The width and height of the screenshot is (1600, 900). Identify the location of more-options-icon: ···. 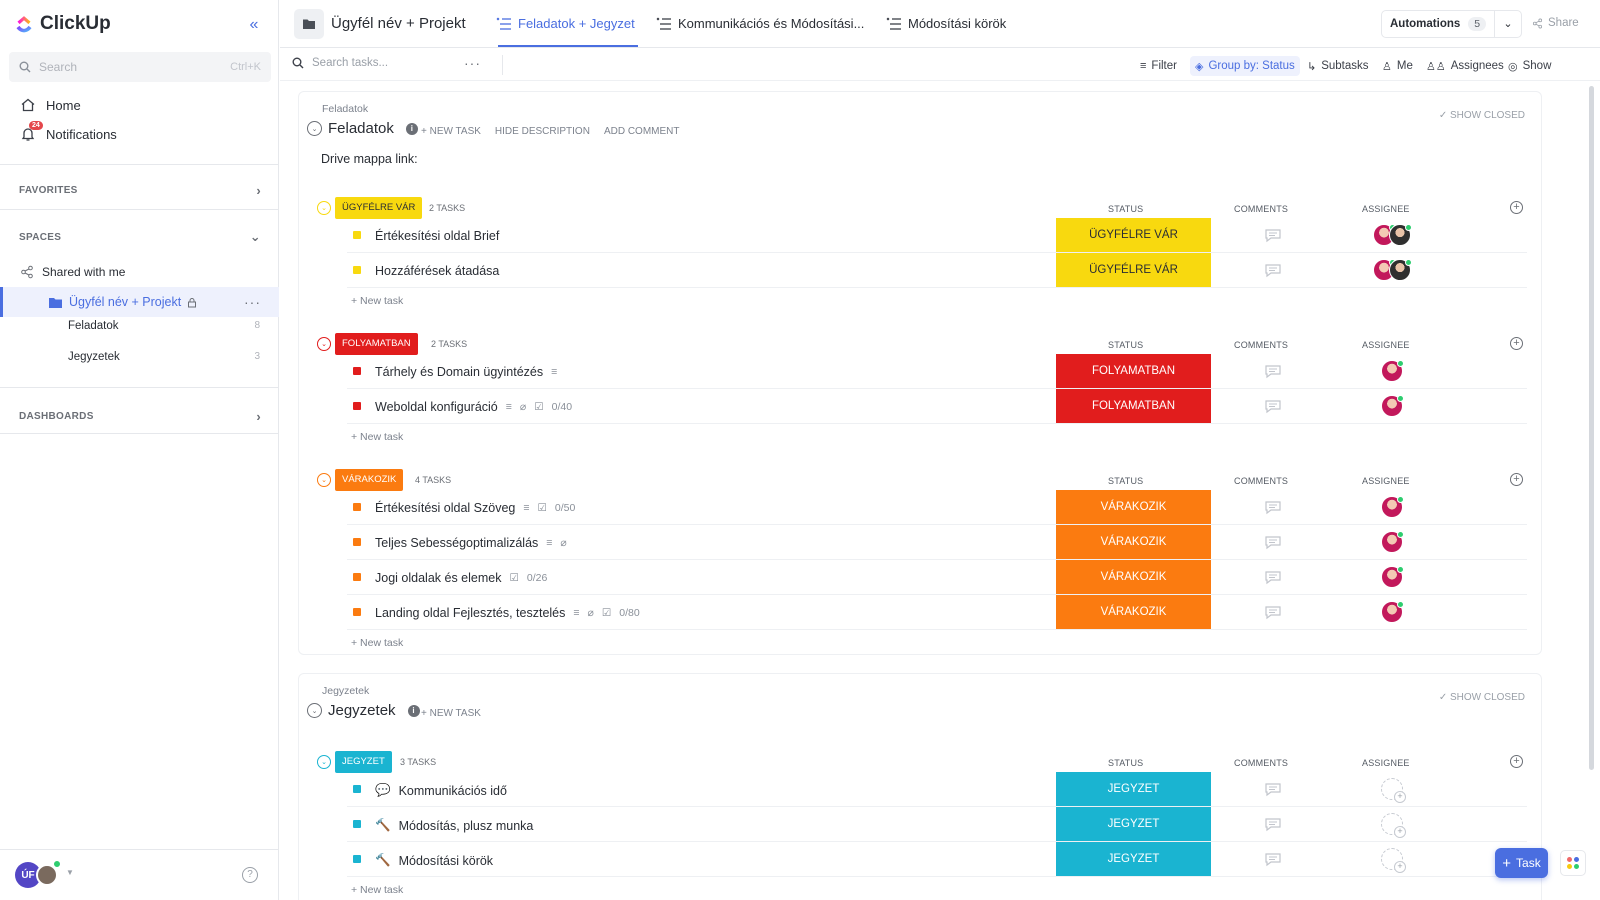
(472, 63).